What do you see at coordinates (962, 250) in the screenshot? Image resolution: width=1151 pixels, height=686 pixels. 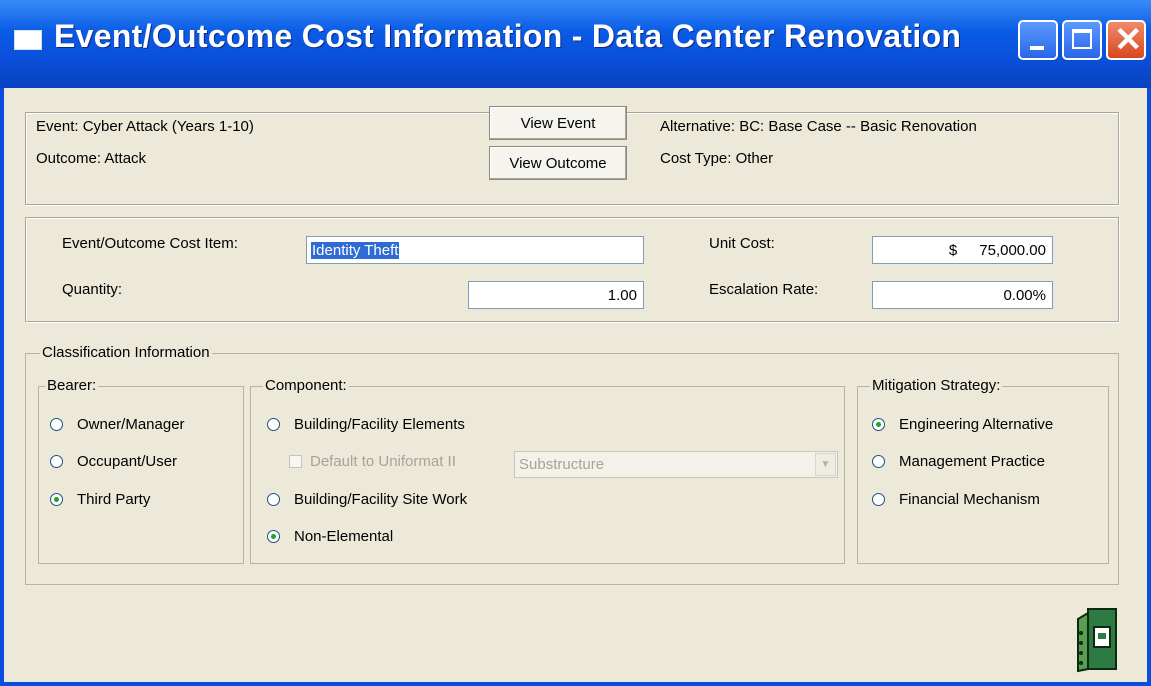 I see `unit-cost-input: $ 75,000.00` at bounding box center [962, 250].